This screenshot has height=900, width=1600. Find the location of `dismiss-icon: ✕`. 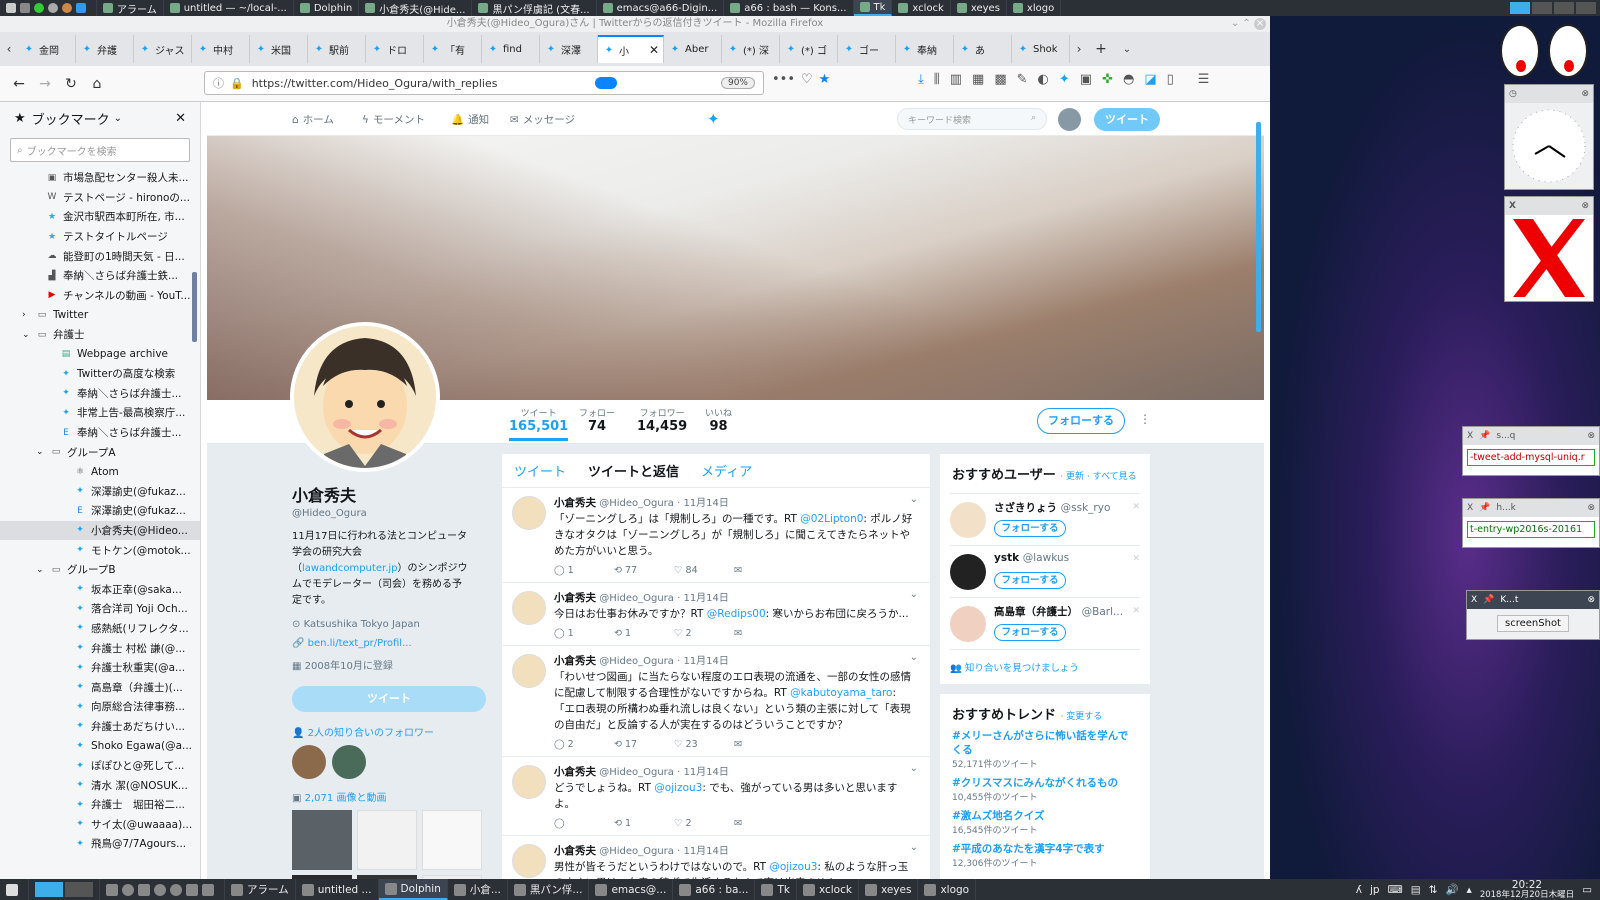

dismiss-icon: ✕ is located at coordinates (1136, 559).